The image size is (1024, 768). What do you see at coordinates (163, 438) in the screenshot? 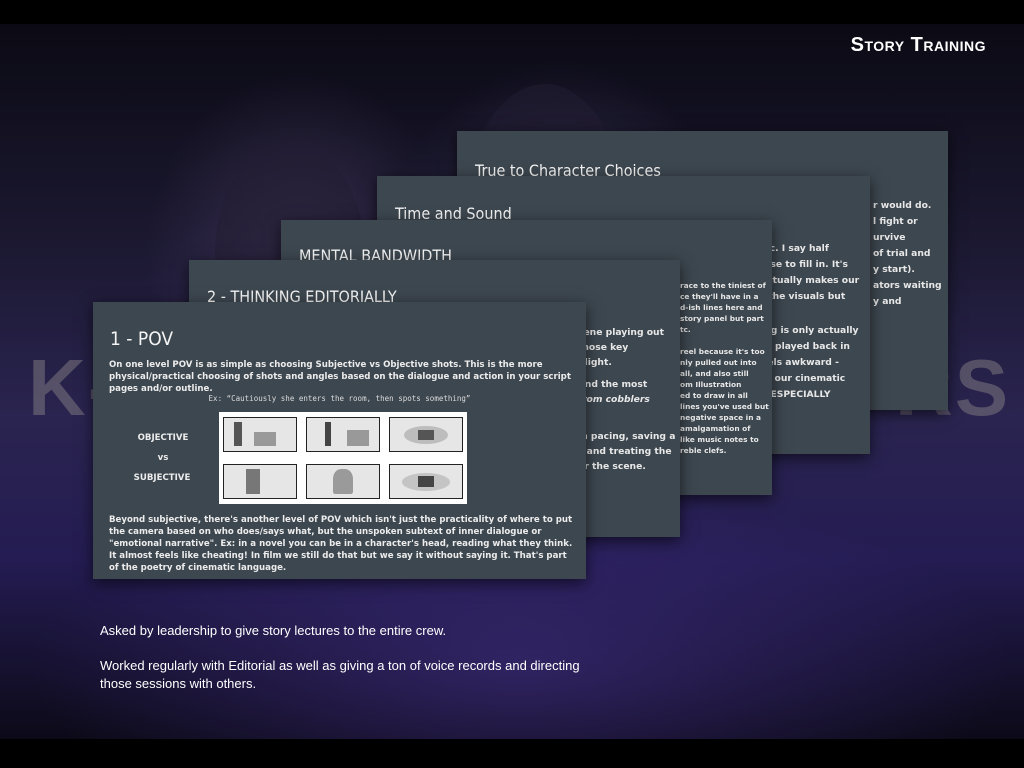
I see `objective-label: OBJECTIVE` at bounding box center [163, 438].